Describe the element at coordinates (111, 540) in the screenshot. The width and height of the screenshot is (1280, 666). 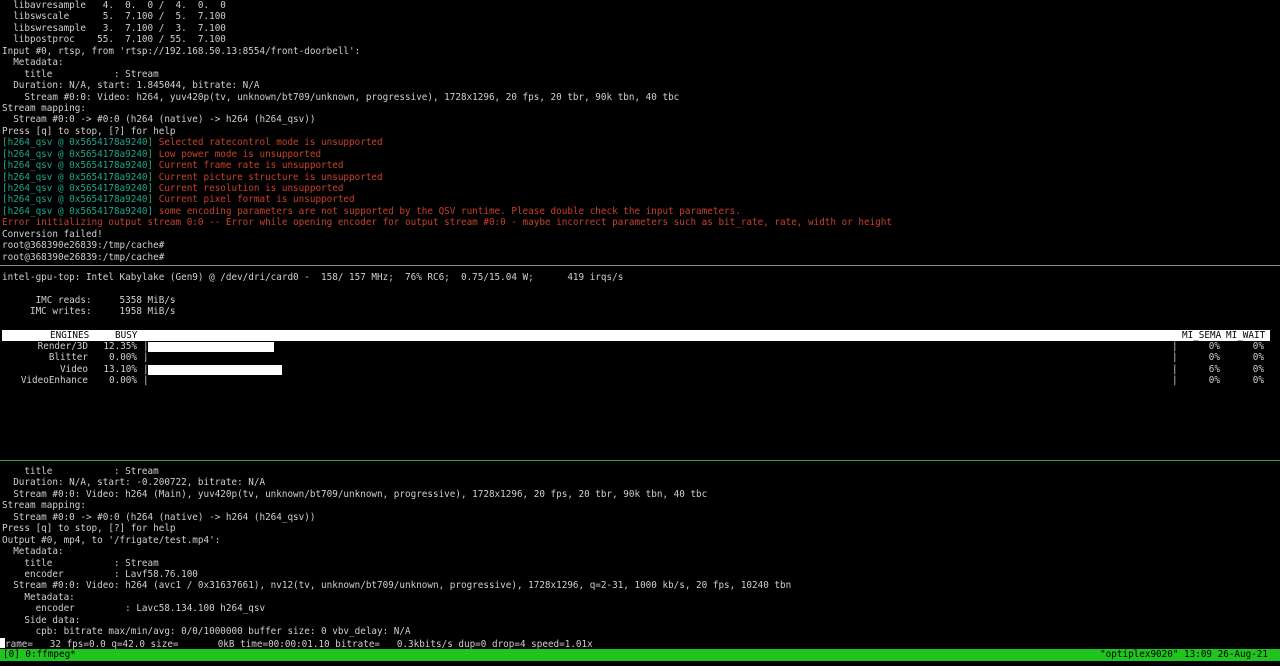
I see `terminal-line: Output #0, mp4, to '/frigate/test.mp4':` at that location.